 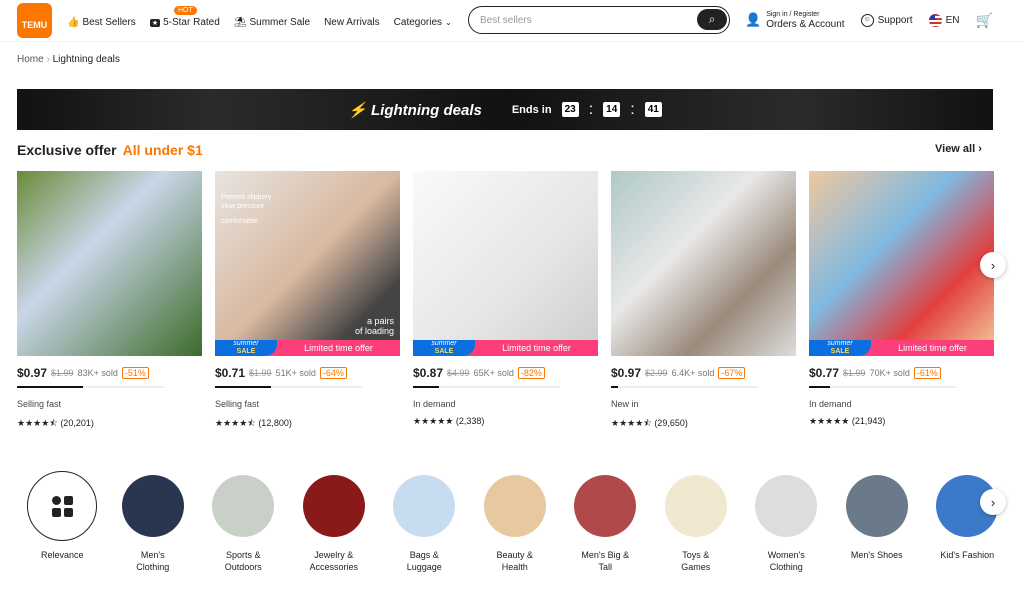 I want to click on review-count: (21,943), so click(x=868, y=421).